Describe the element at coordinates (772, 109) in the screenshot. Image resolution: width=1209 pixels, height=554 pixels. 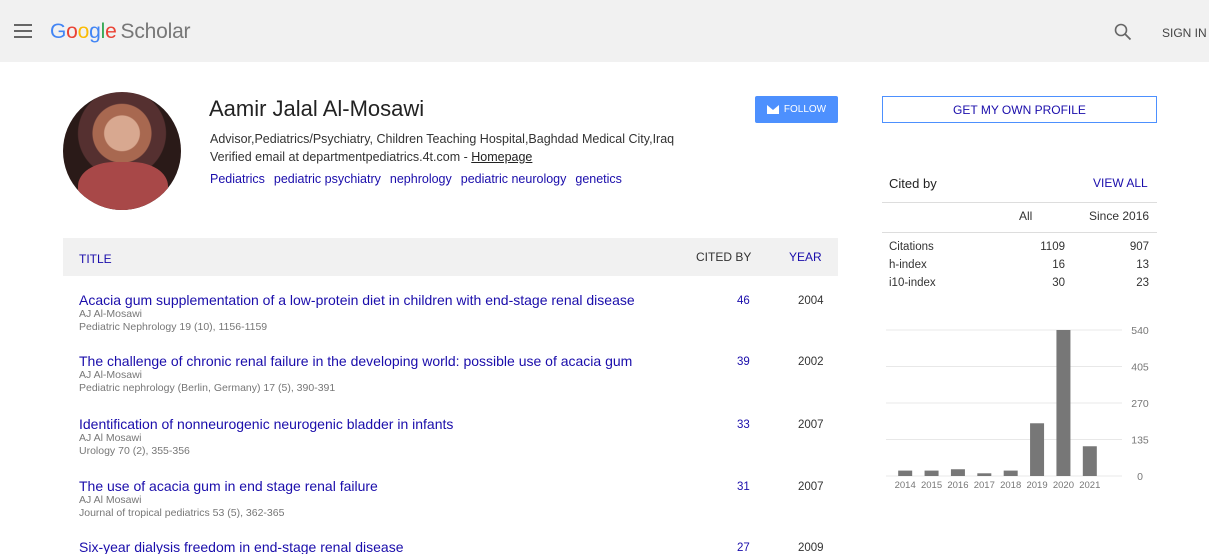
I see `envelope-icon` at that location.